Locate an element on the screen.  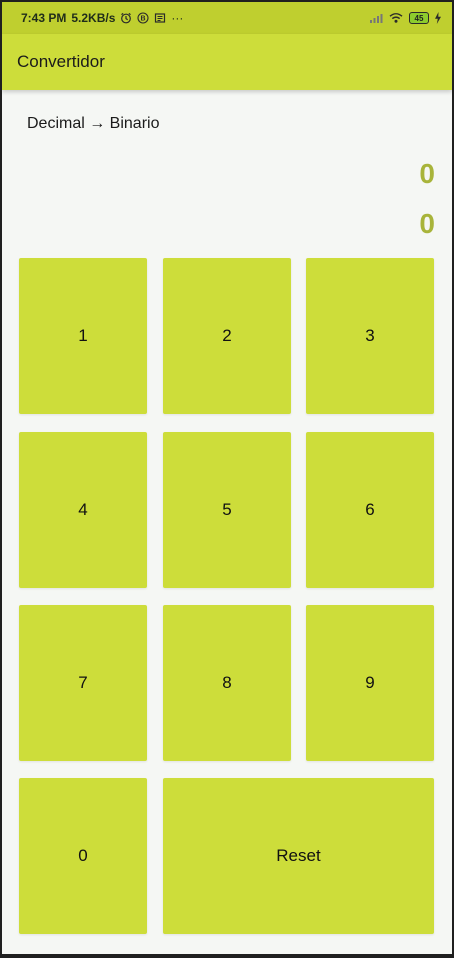
charging-icon is located at coordinates (438, 18).